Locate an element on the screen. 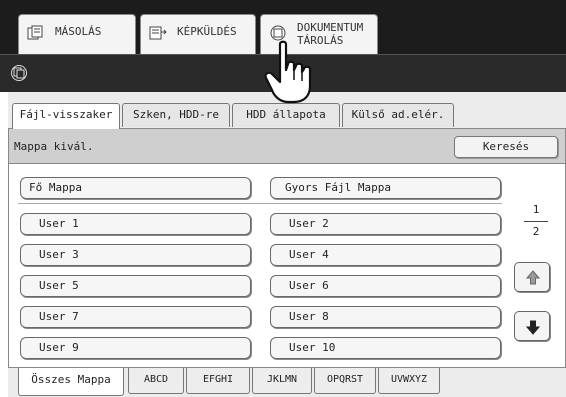  tab-hdd-status: HDD állapota is located at coordinates (286, 115).